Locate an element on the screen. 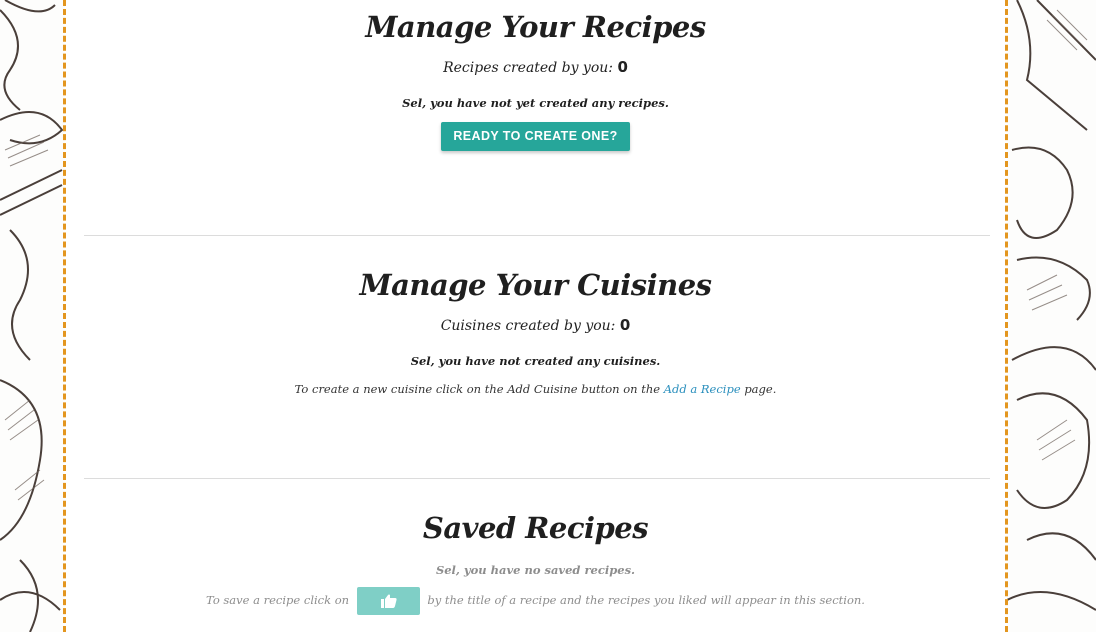 The width and height of the screenshot is (1096, 632). cuisines-empty-note: Sel, you have not created any cuisines. is located at coordinates (535, 361).